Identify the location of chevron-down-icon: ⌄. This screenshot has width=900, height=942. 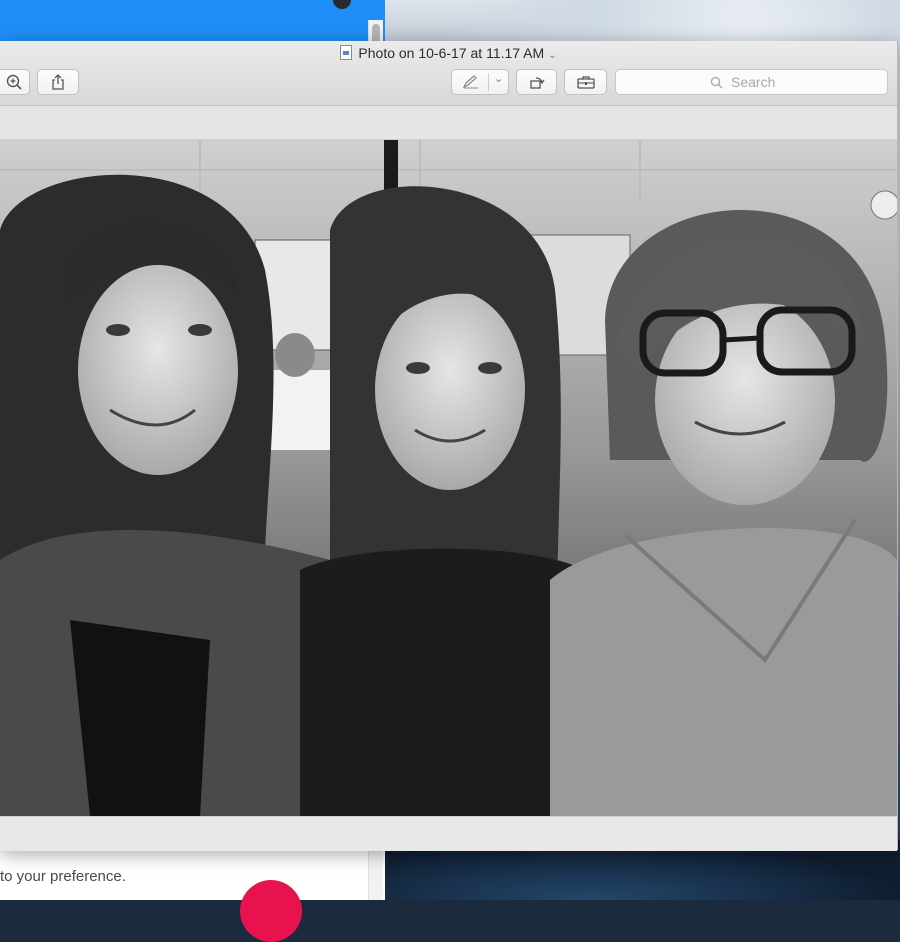
(552, 55).